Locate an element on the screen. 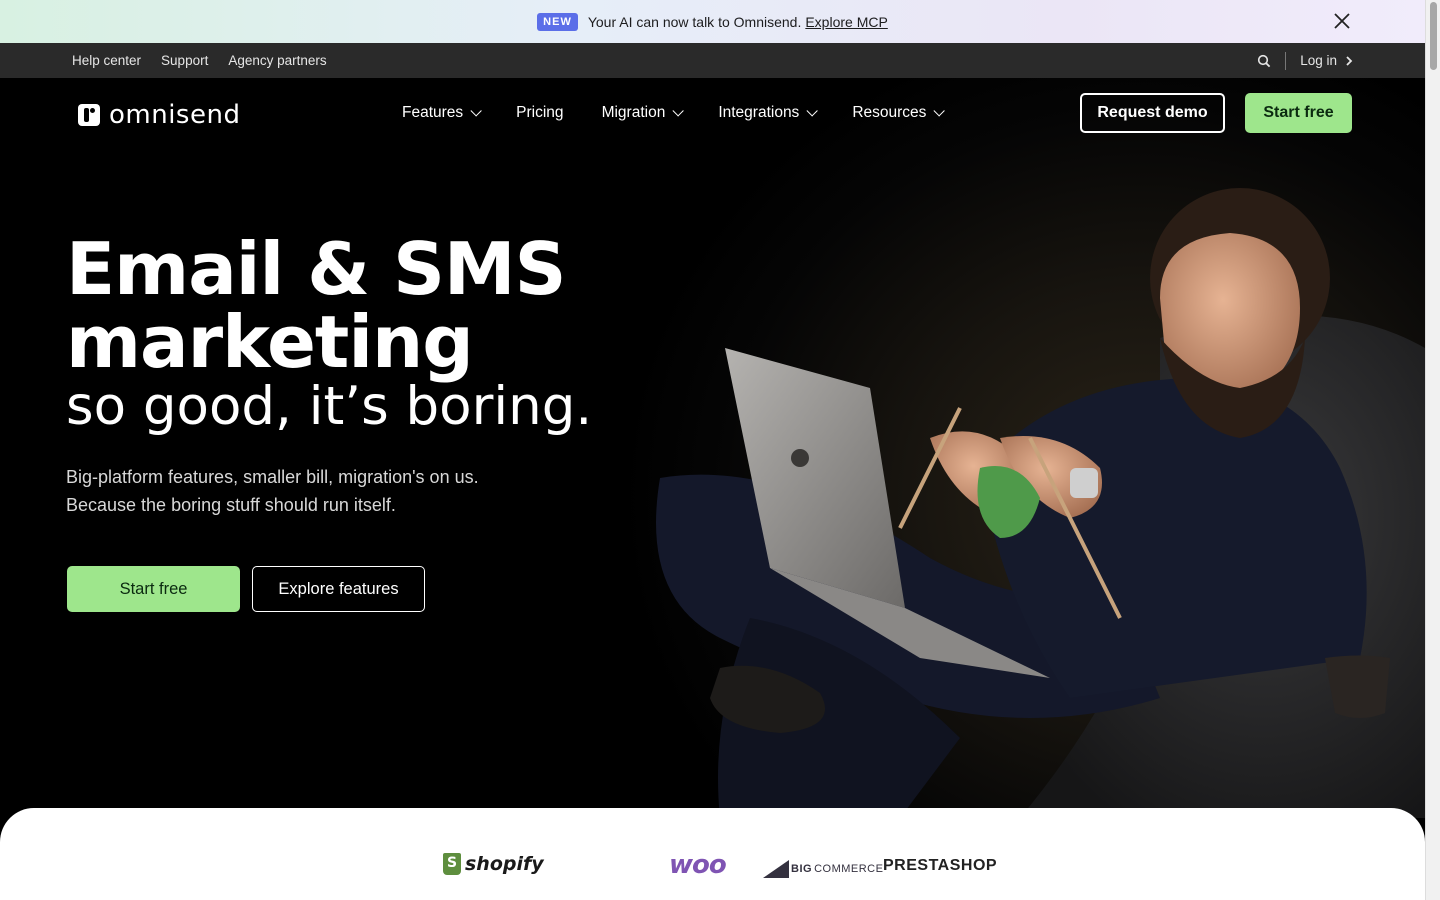 This screenshot has width=1440, height=900. nav-item-label: Features is located at coordinates (433, 112).